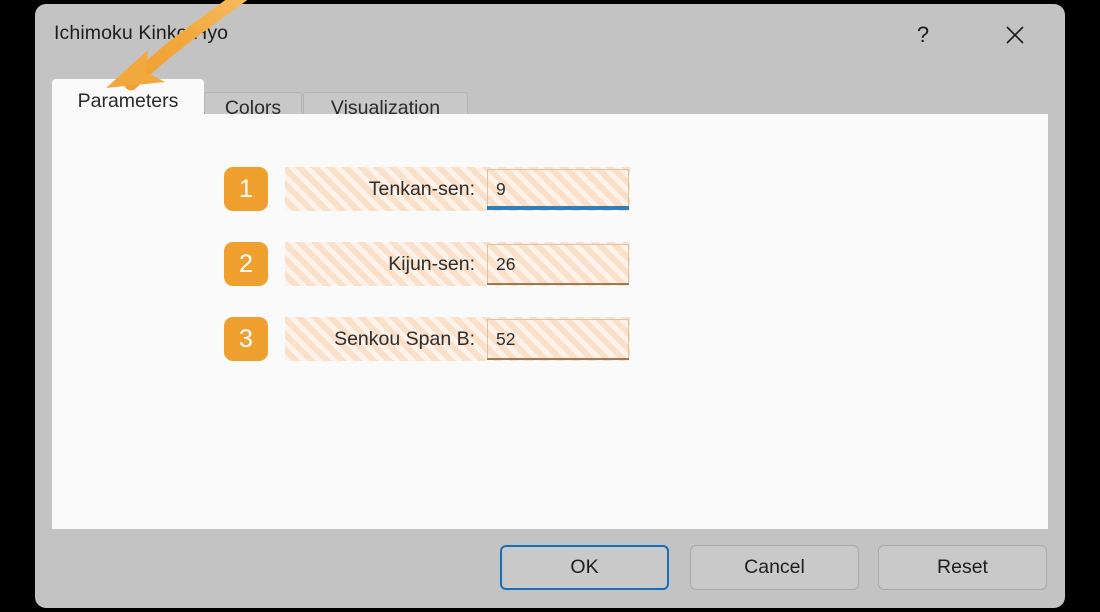  I want to click on parameter-row-kijun-sen: 2 Kijun-sen: 26, so click(427, 264).